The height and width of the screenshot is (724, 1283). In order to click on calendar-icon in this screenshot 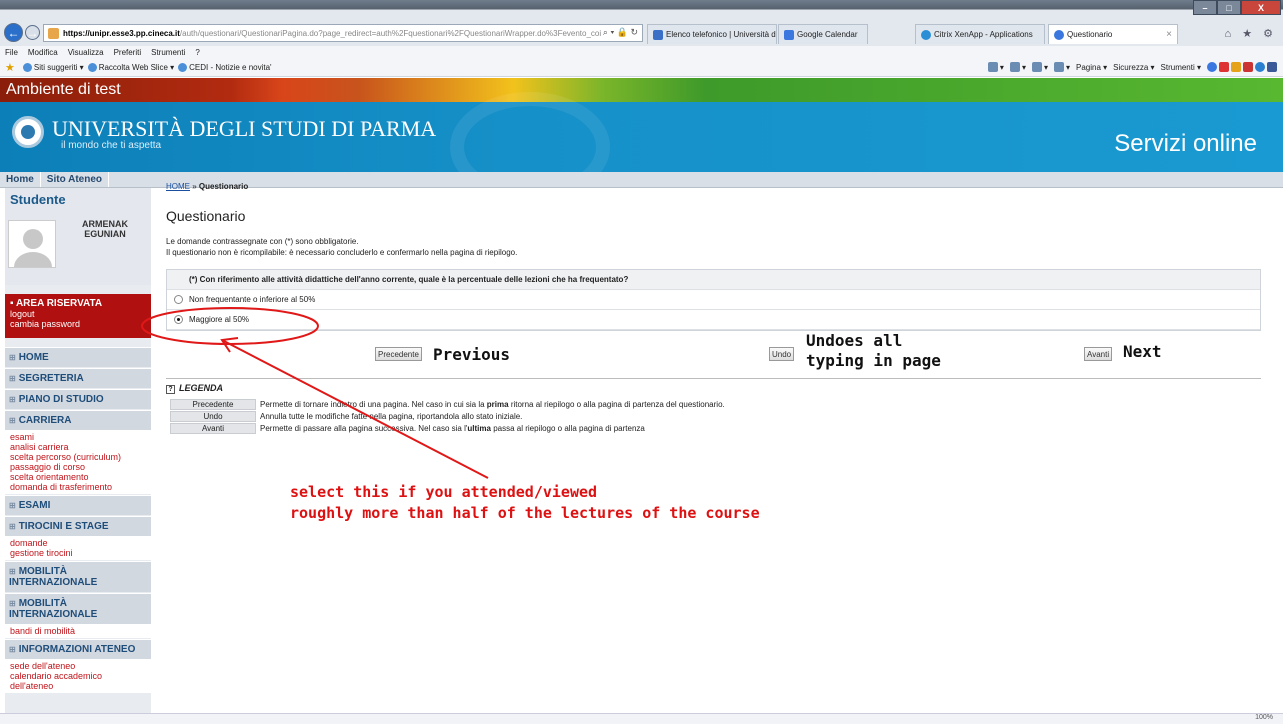, I will do `click(789, 34)`.